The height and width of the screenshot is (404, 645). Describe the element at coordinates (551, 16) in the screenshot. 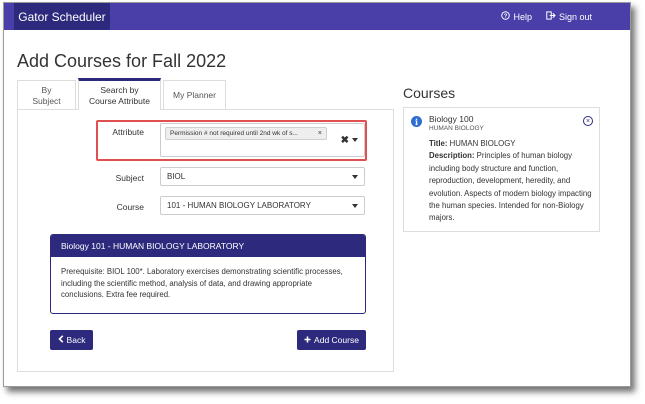

I see `sign-out-icon` at that location.